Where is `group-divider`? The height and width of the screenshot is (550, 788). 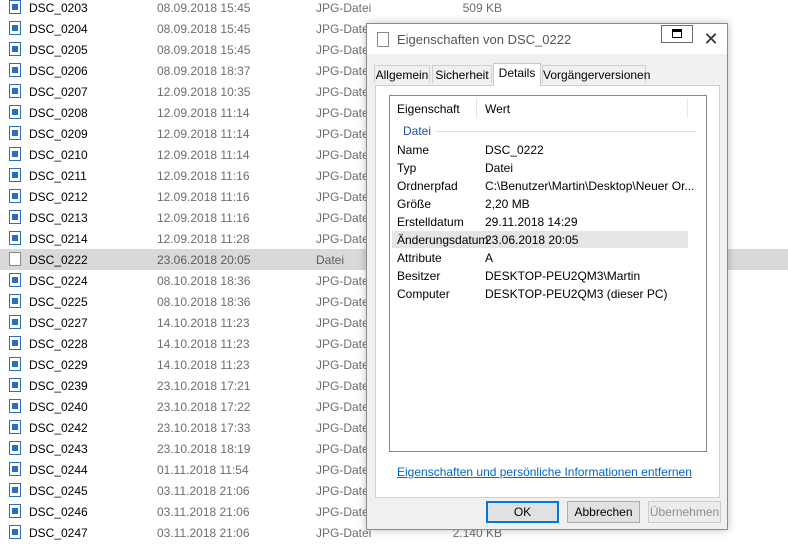
group-divider is located at coordinates (566, 131).